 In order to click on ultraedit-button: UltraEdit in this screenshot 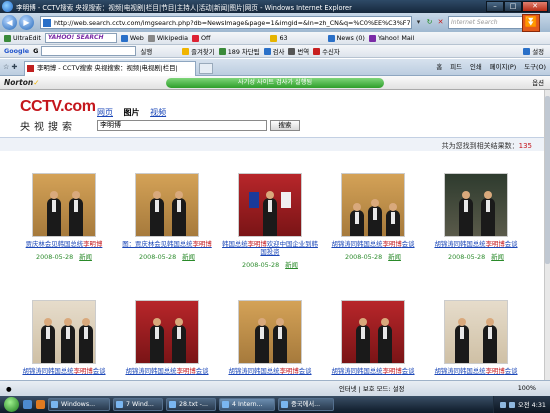, I will do `click(22, 38)`.